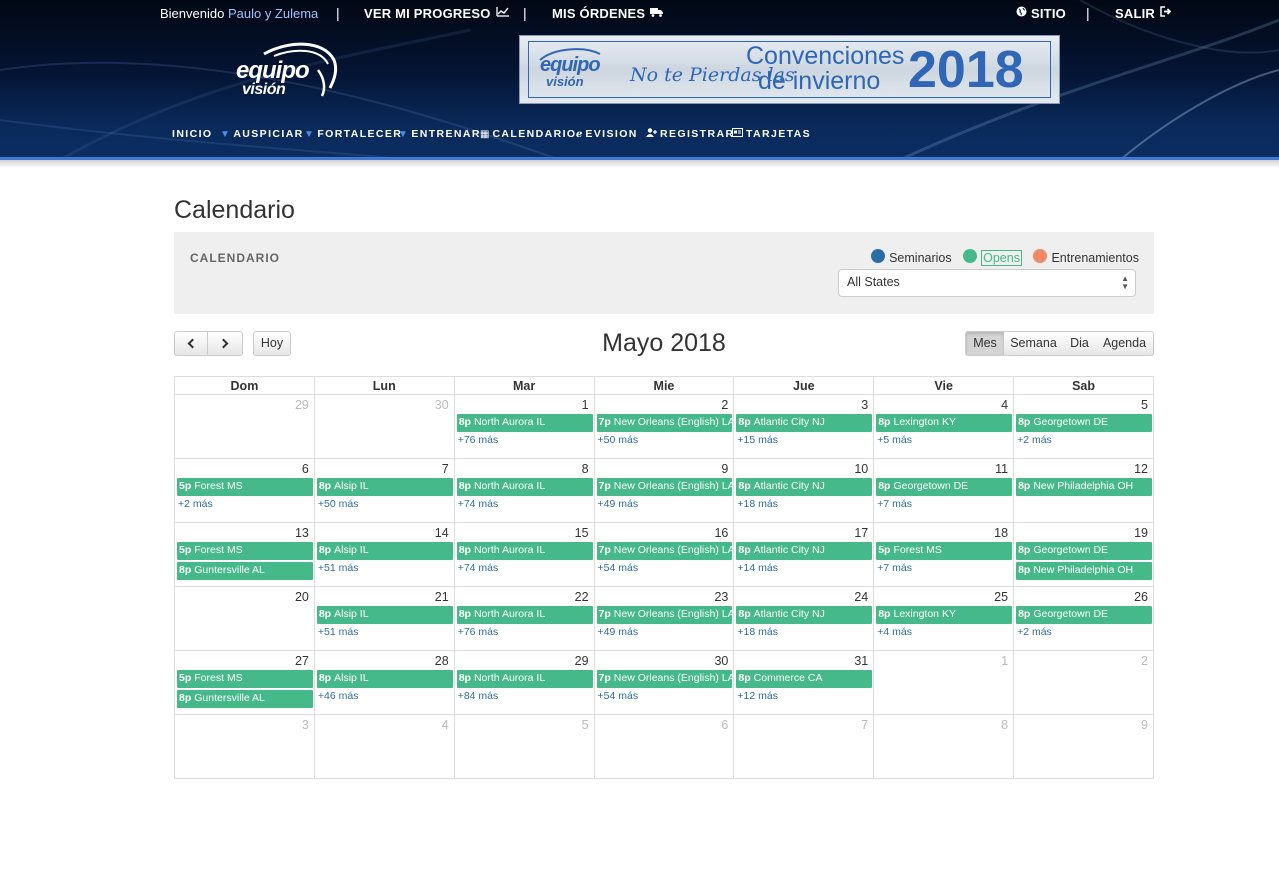 This screenshot has height=878, width=1279. Describe the element at coordinates (1125, 343) in the screenshot. I see `view-agenda-button: Agenda` at that location.